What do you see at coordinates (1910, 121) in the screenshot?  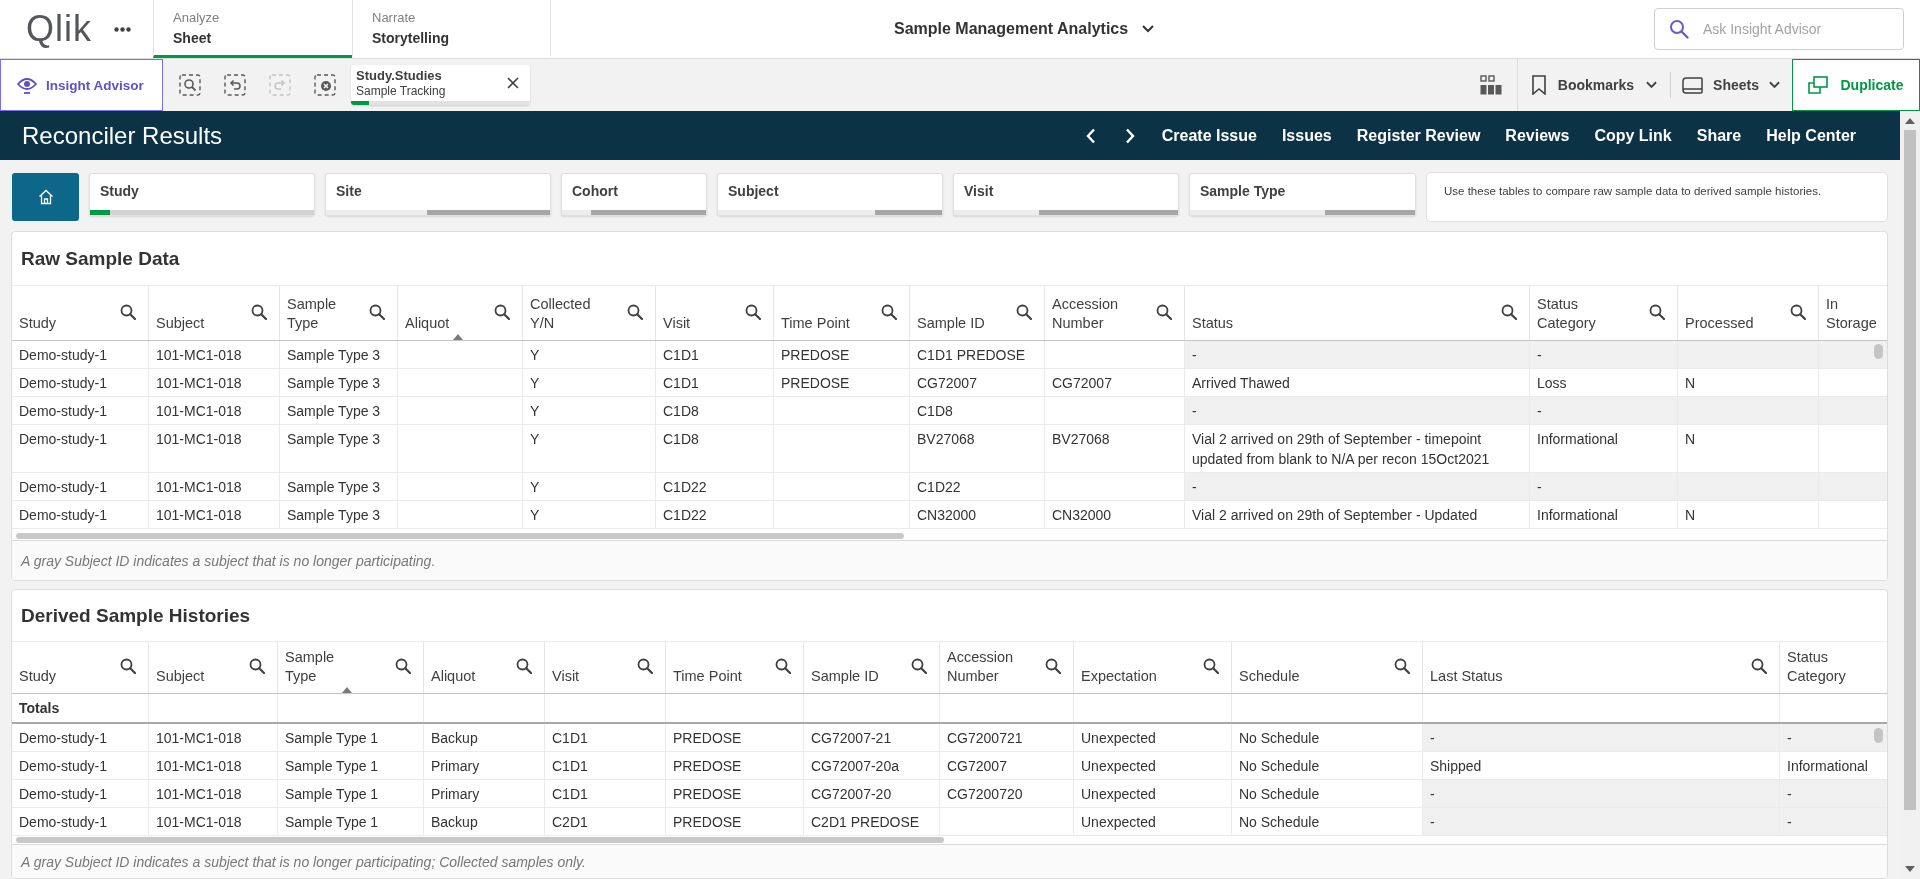 I see `scroll-up-icon` at bounding box center [1910, 121].